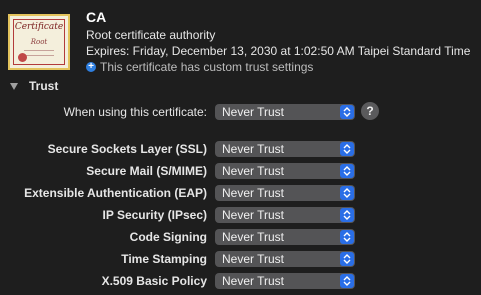  I want to click on when-using-popup: Never Trust, so click(285, 112).